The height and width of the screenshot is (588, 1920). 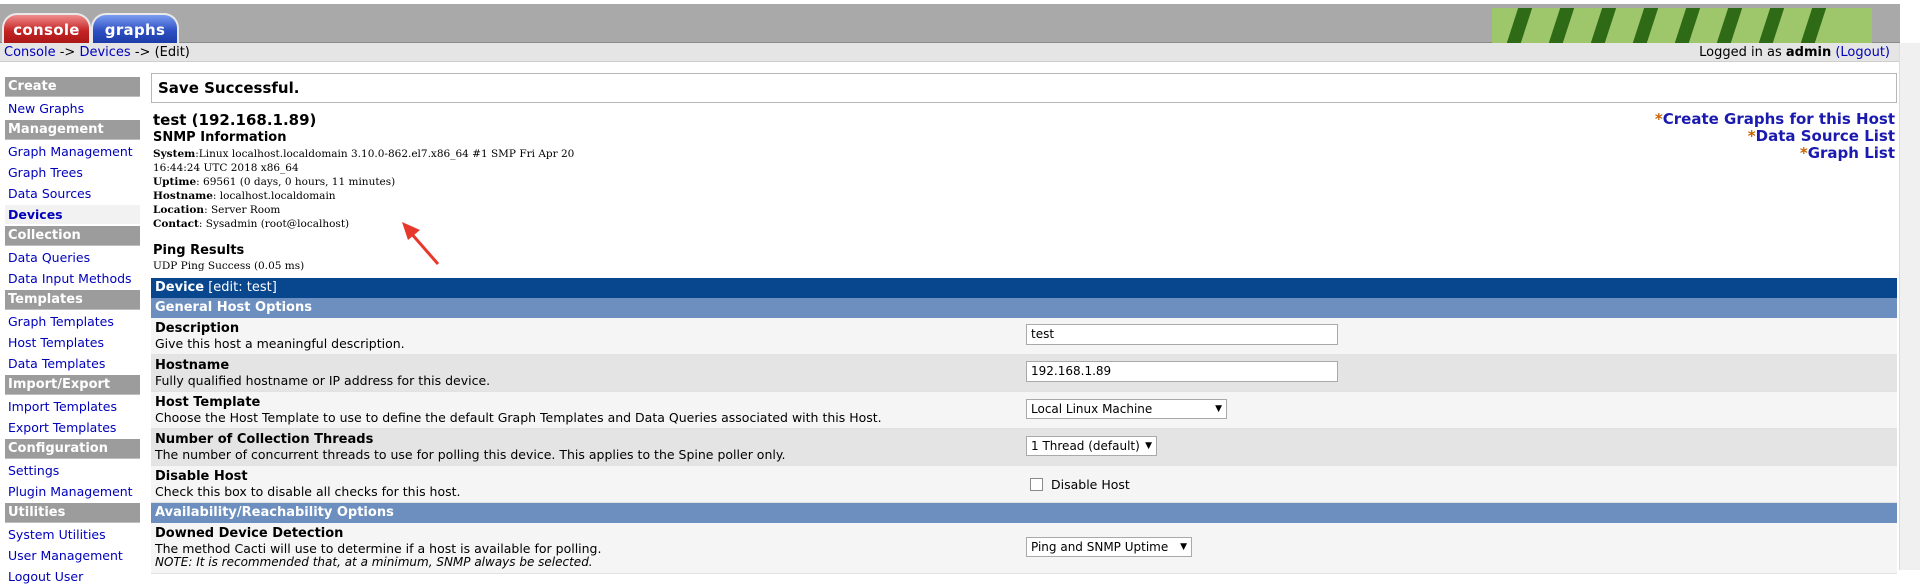 I want to click on sidebar-item-graph-templates: Graph Templates, so click(x=72, y=321).